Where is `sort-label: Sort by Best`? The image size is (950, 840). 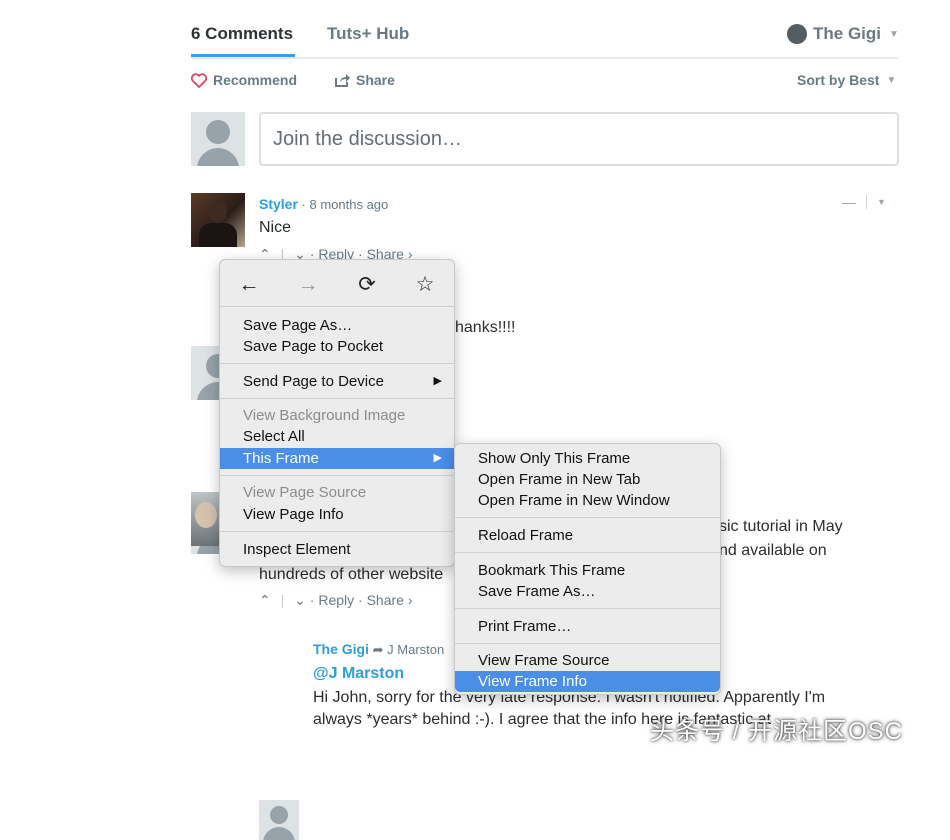
sort-label: Sort by Best is located at coordinates (838, 80).